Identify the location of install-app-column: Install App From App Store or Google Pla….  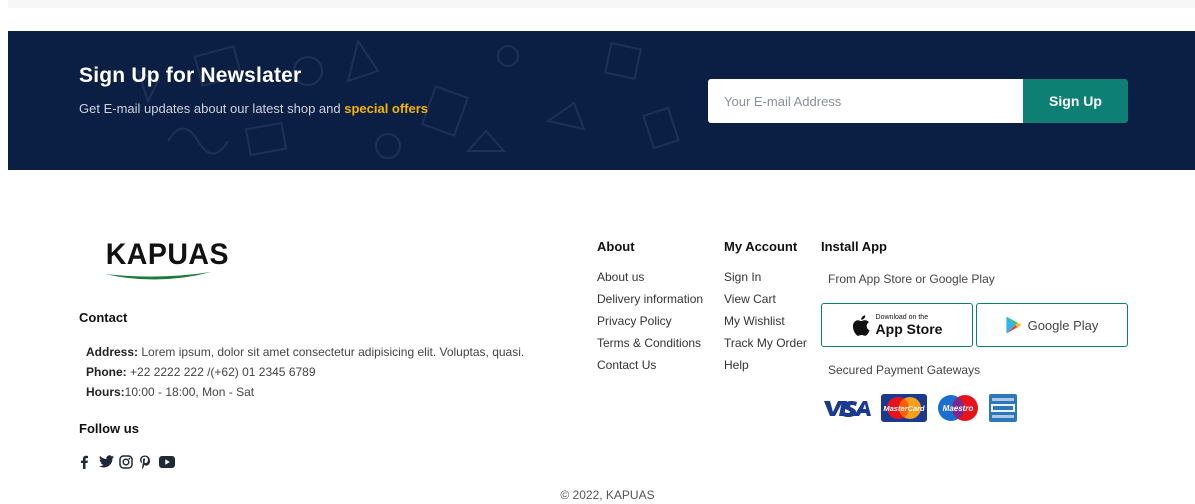
(976, 330).